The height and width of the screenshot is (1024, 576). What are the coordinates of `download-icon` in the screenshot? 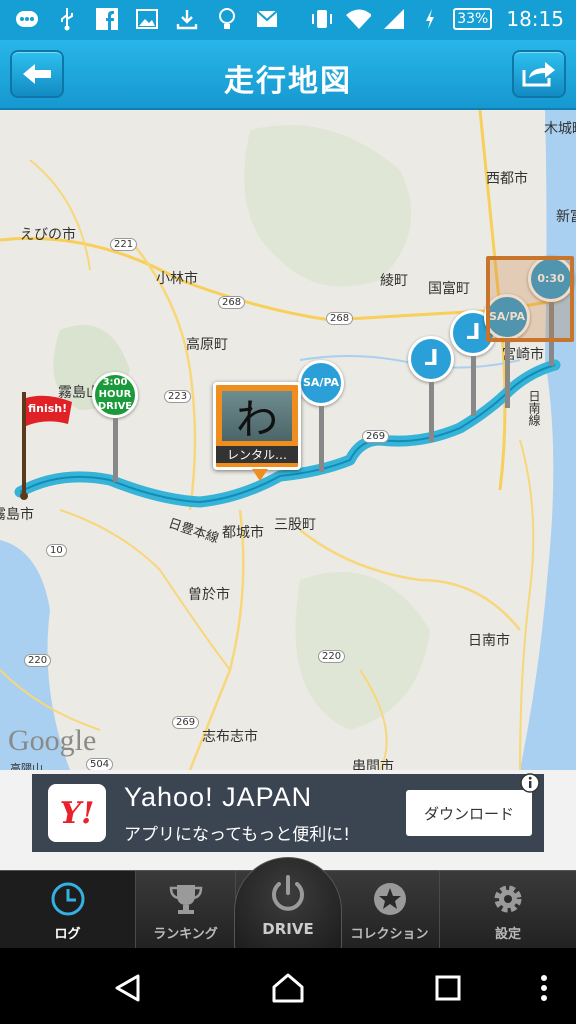 It's located at (187, 19).